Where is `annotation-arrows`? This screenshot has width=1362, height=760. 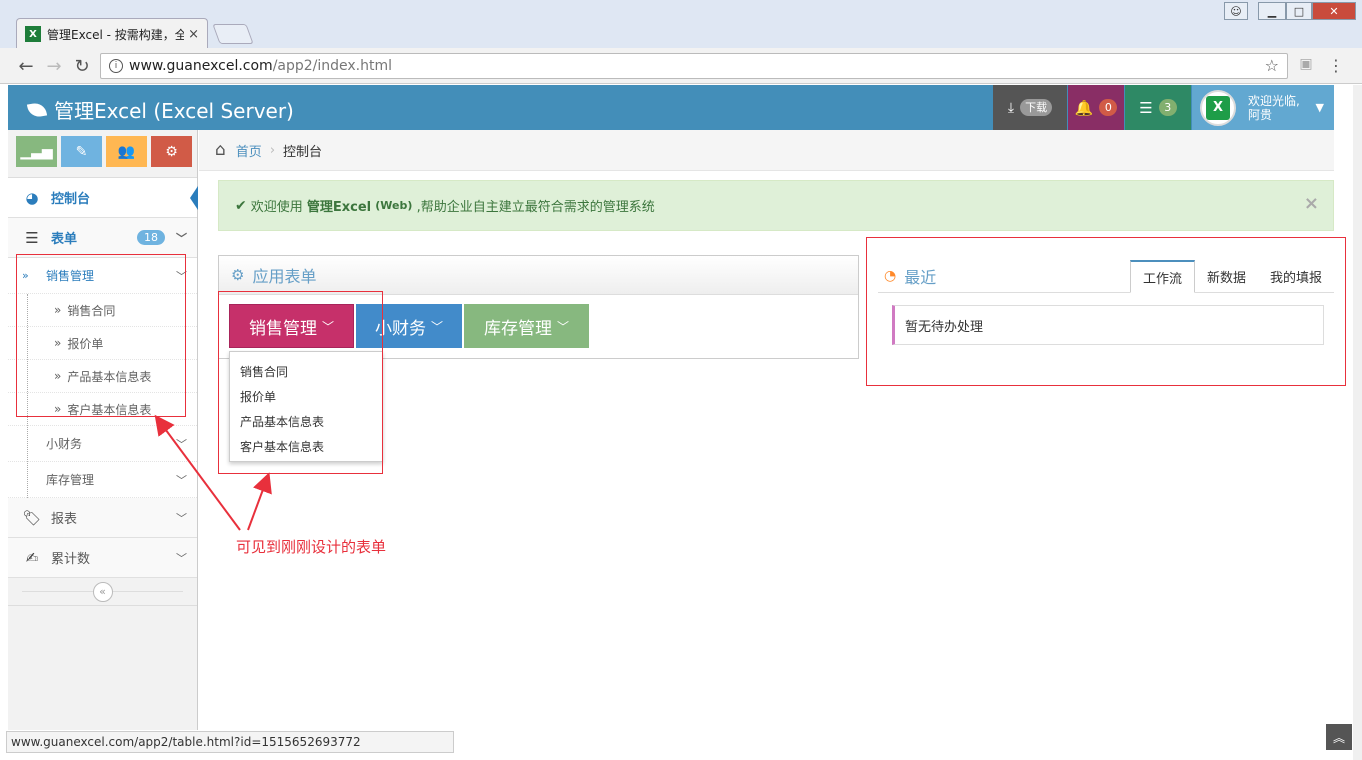
annotation-arrows is located at coordinates (213, 472).